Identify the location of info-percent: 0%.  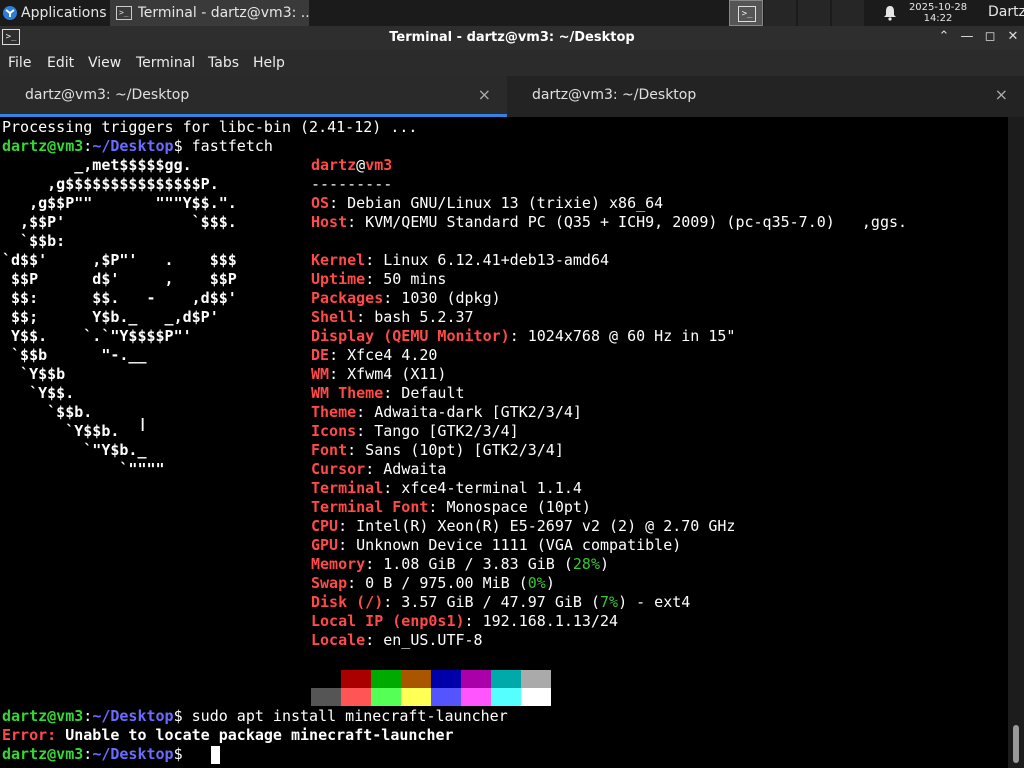
(536, 583).